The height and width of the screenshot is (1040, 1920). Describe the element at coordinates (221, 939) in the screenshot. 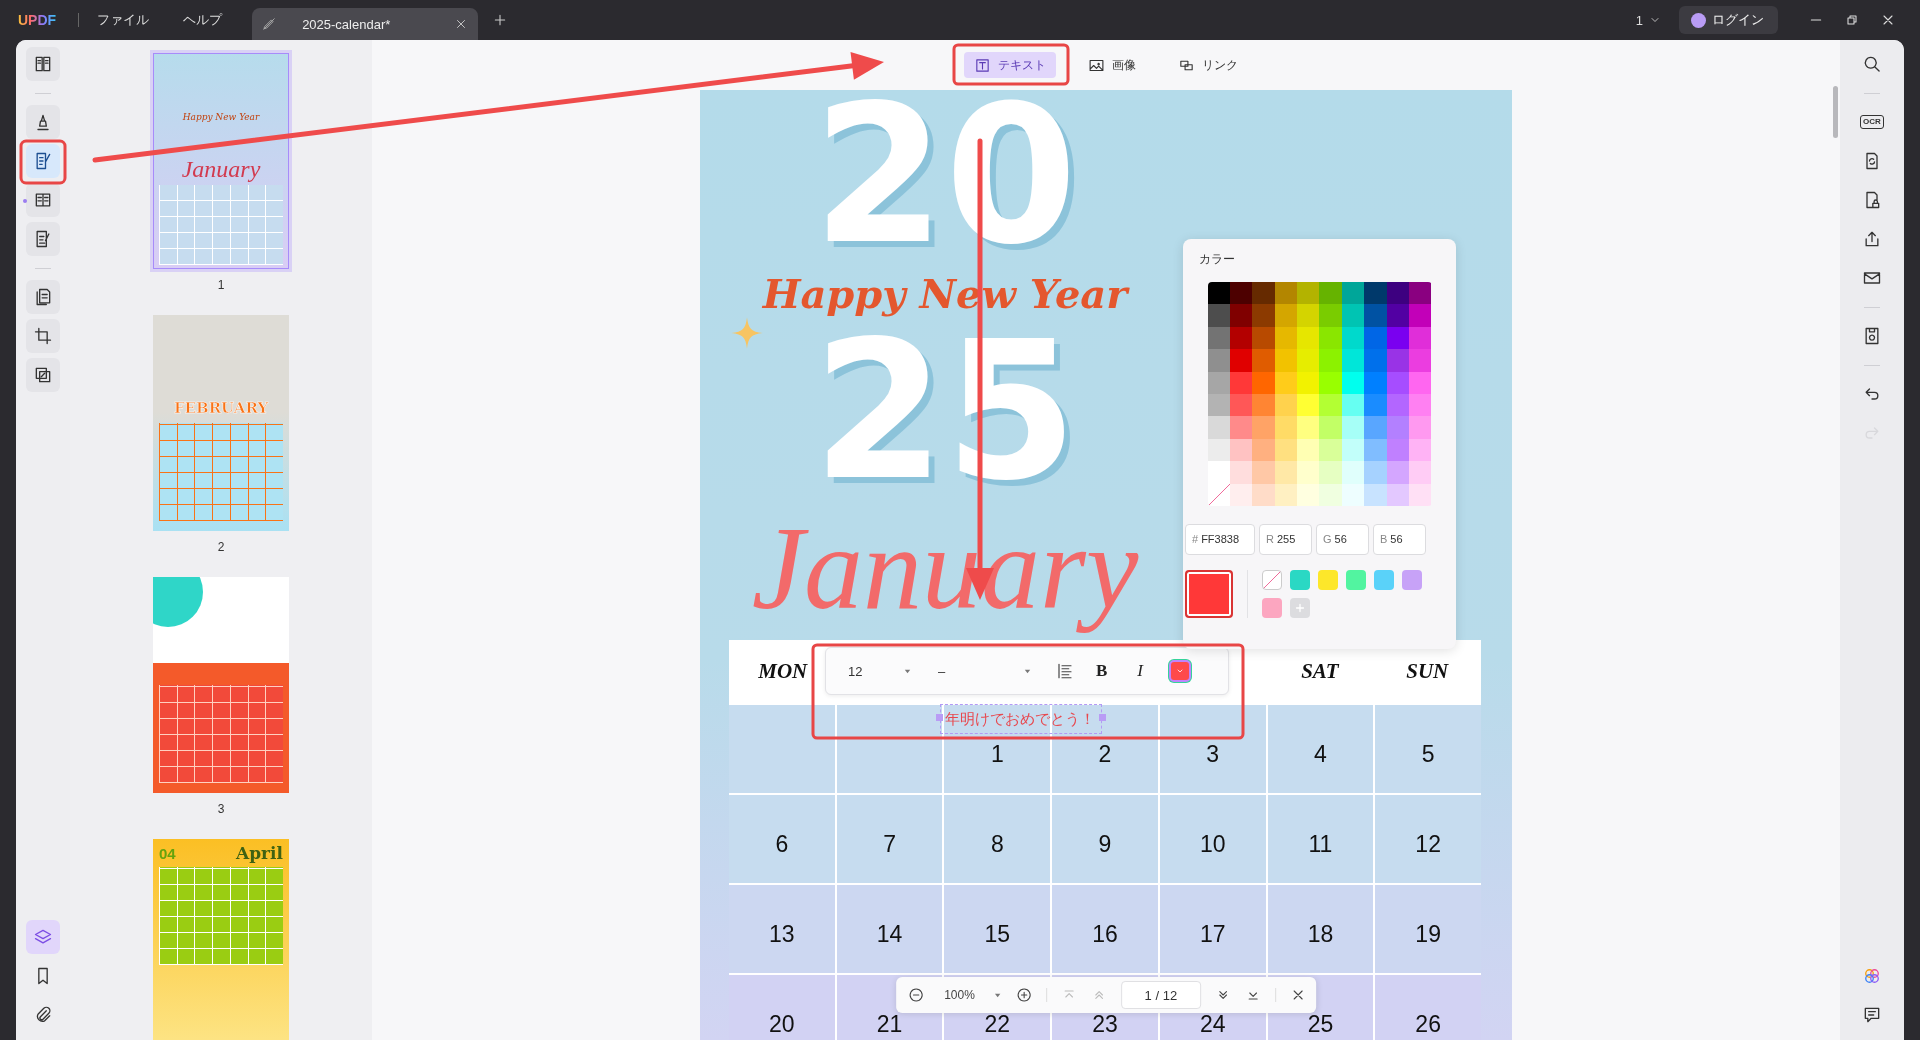

I see `page-thumbnail: 04 April` at that location.